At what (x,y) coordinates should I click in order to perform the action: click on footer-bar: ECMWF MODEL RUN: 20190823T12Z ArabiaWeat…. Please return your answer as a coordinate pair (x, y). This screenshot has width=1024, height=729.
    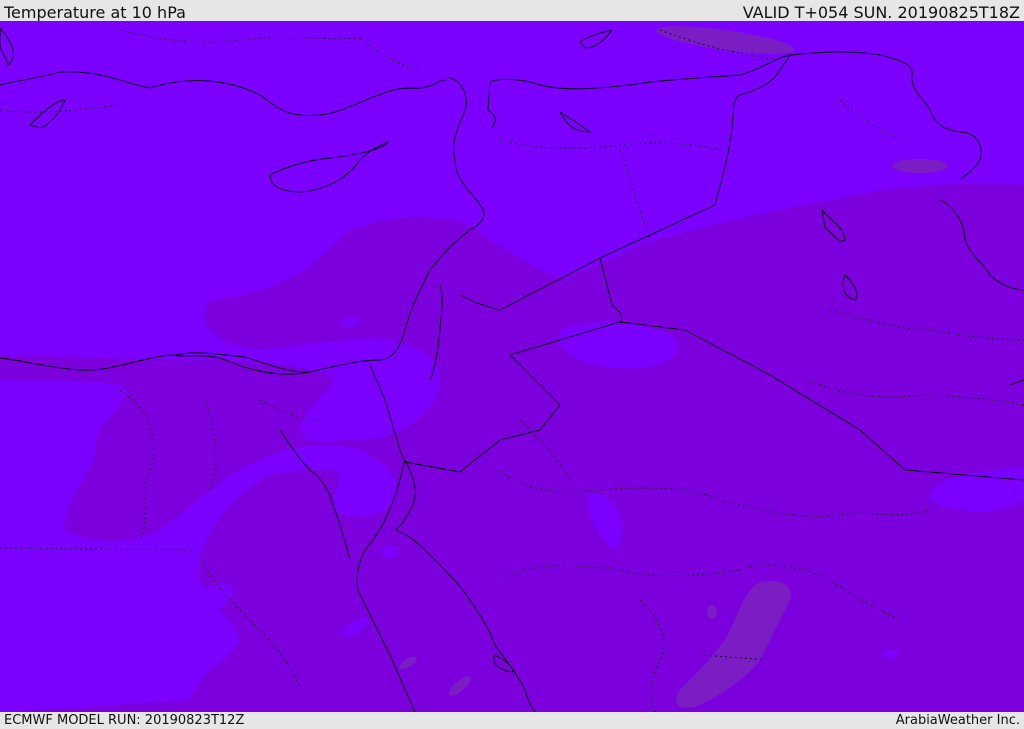
    Looking at the image, I should click on (512, 720).